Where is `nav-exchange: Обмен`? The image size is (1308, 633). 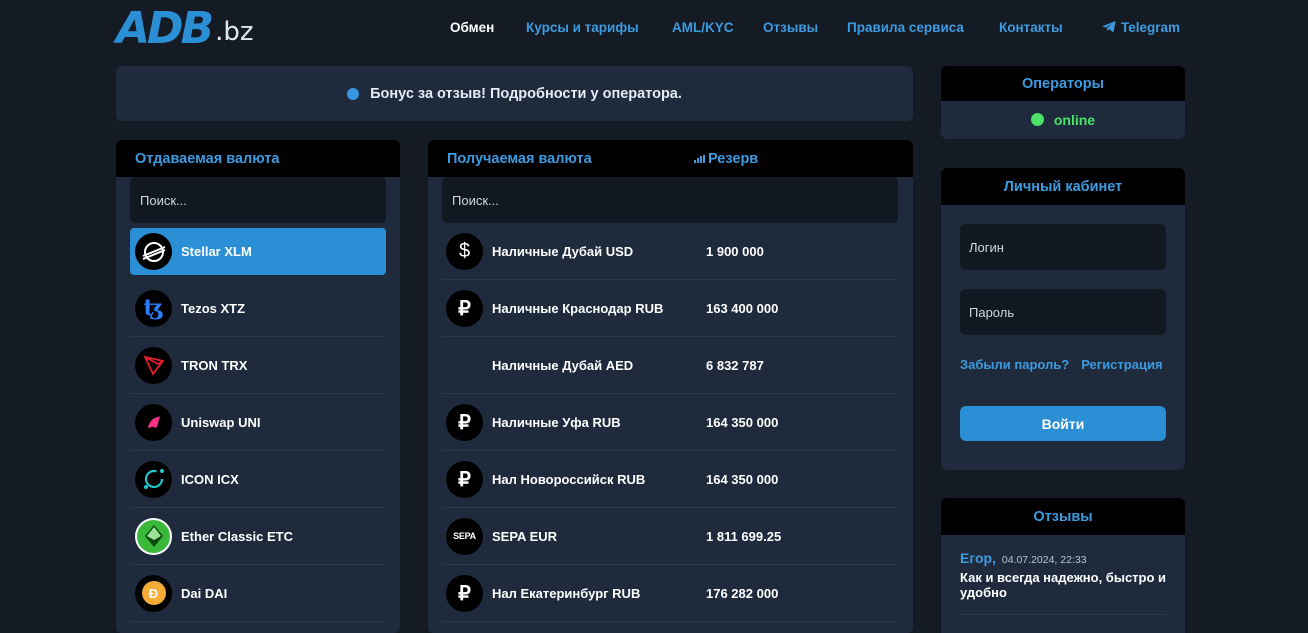
nav-exchange: Обмен is located at coordinates (472, 27).